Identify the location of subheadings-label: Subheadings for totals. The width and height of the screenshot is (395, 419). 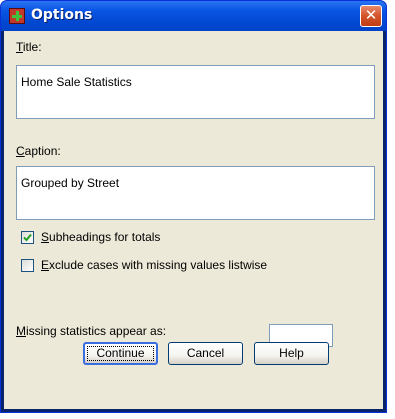
(101, 237).